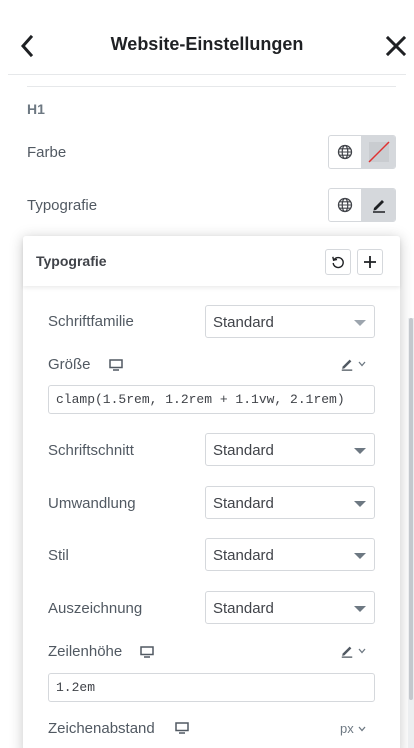 Image resolution: width=414 pixels, height=748 pixels. Describe the element at coordinates (243, 503) in the screenshot. I see `text-transform-value: Standard` at that location.